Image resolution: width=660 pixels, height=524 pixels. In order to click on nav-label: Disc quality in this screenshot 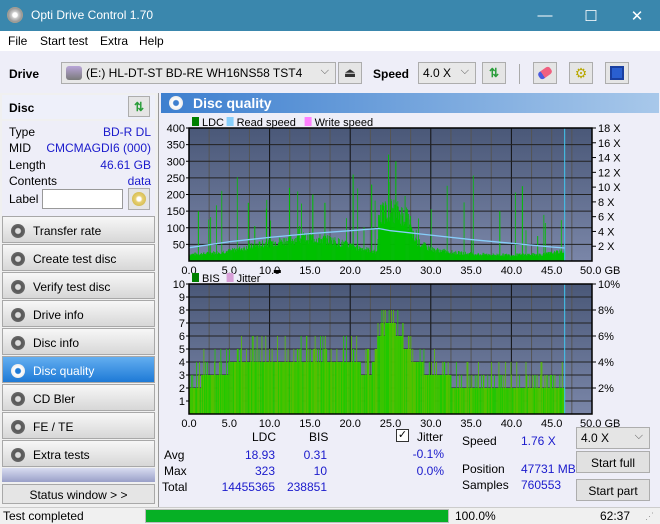, I will do `click(64, 371)`.